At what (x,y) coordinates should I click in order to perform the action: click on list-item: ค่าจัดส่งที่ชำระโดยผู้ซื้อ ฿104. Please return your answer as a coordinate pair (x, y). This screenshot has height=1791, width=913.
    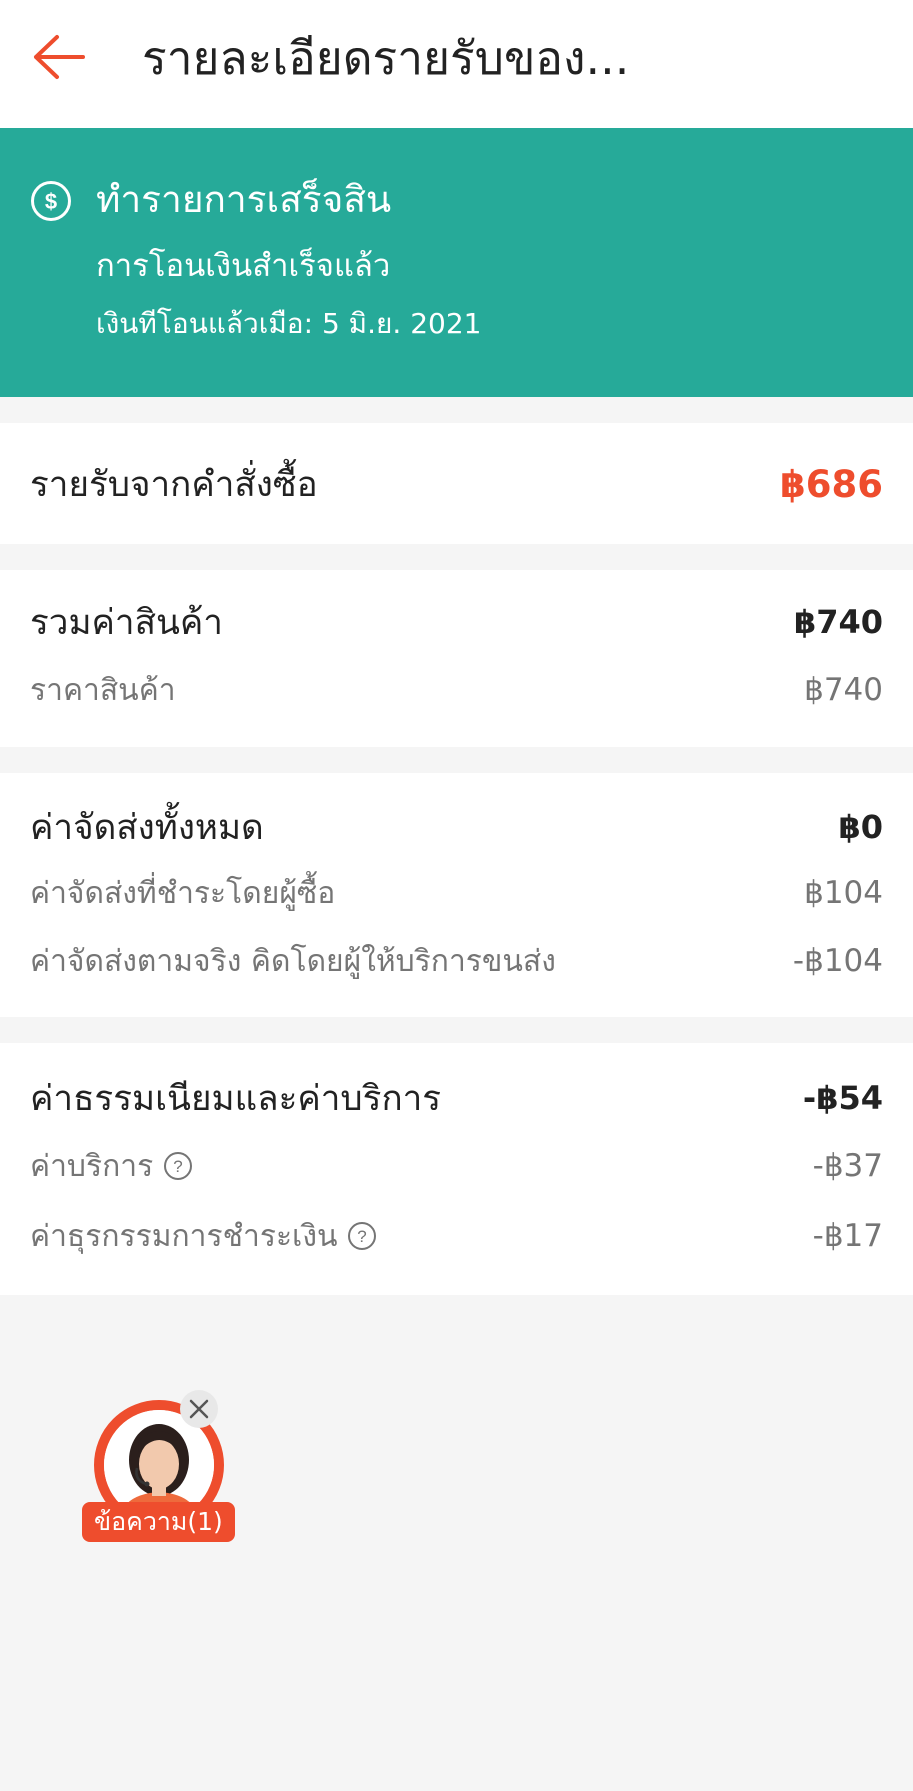
    Looking at the image, I should click on (456, 893).